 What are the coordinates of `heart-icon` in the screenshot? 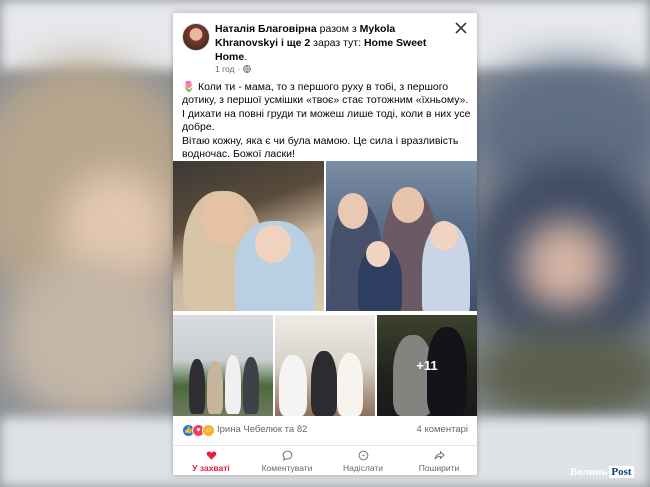 It's located at (211, 455).